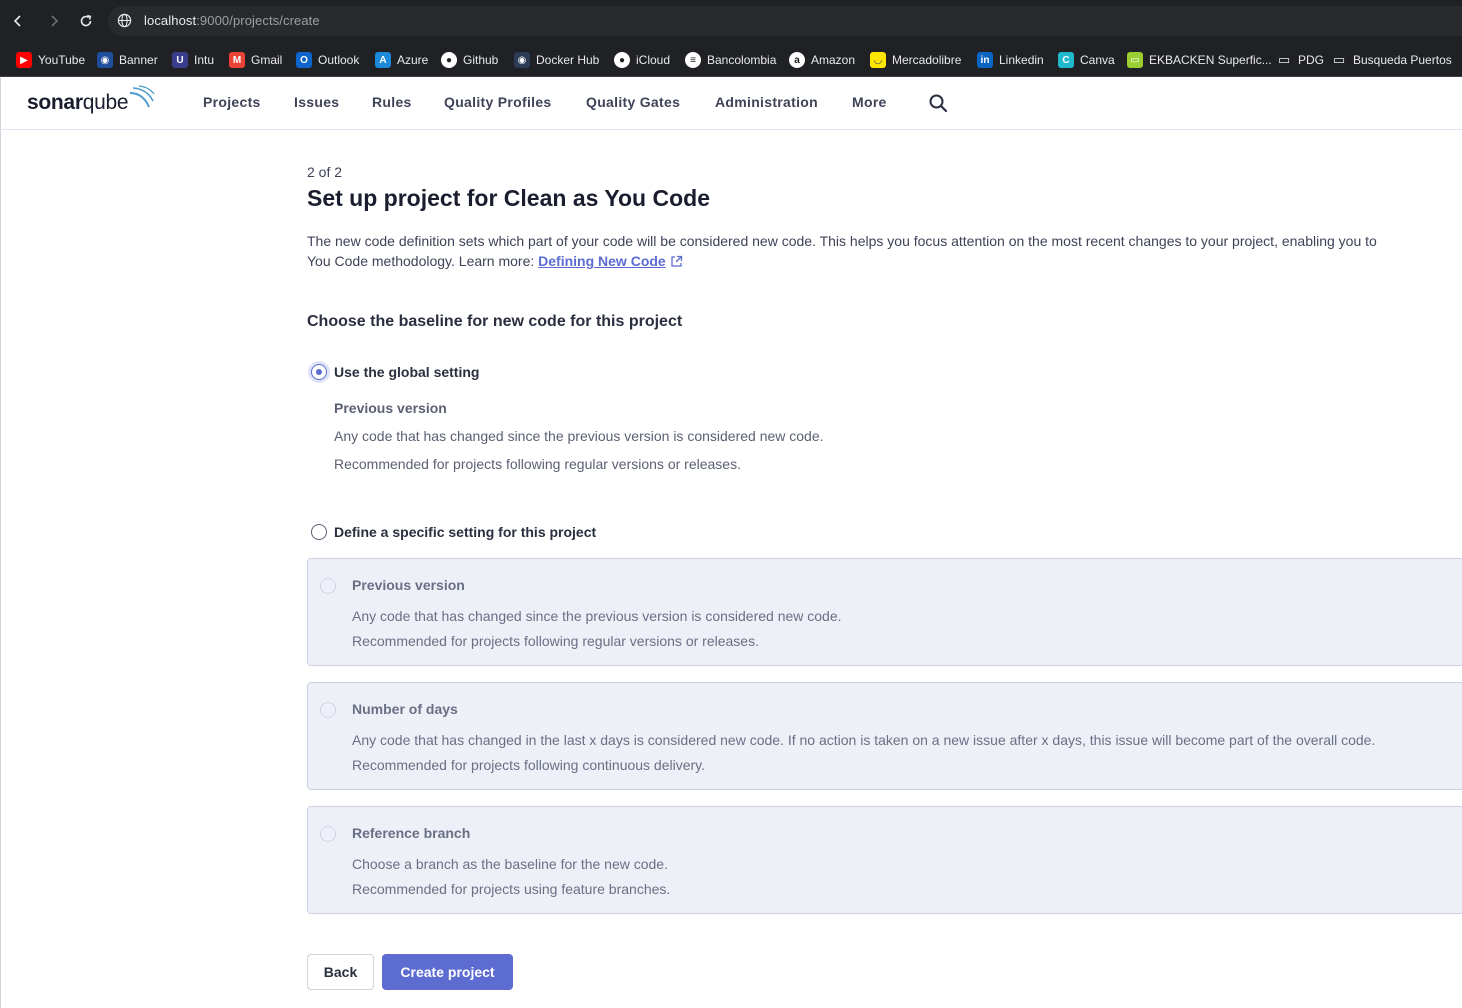  What do you see at coordinates (742, 60) in the screenshot?
I see `bookmark-label: Bancolombia` at bounding box center [742, 60].